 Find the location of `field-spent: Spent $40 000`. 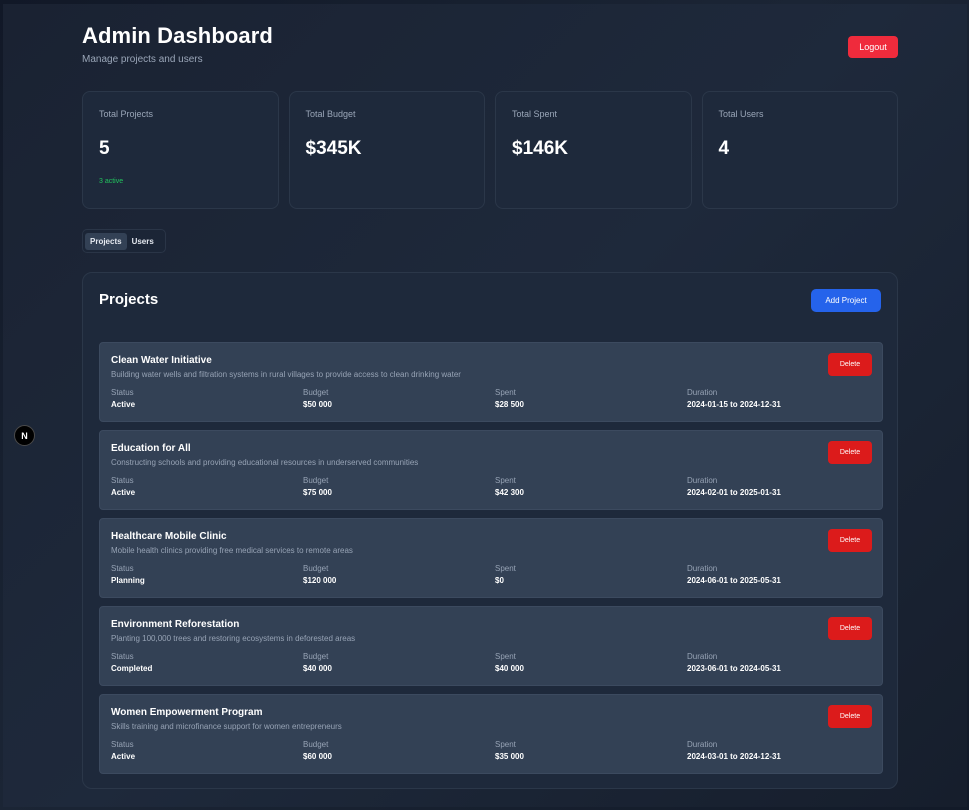

field-spent: Spent $40 000 is located at coordinates (509, 663).